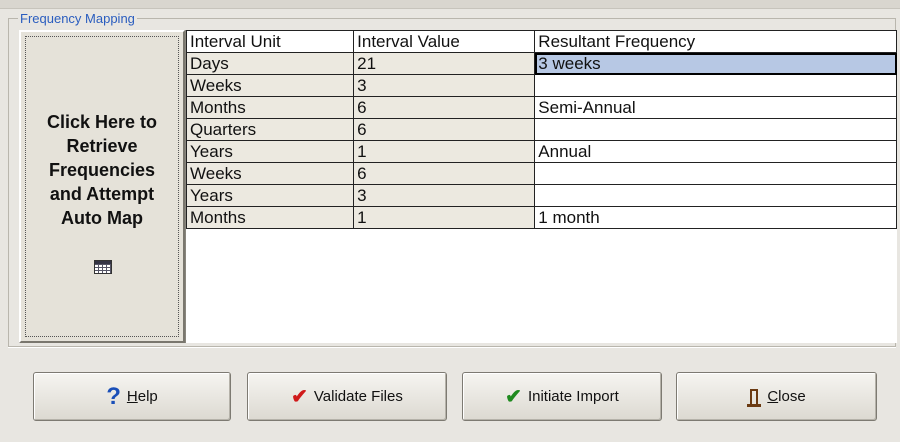  What do you see at coordinates (715, 217) in the screenshot?
I see `resultant-frequency-cell: 1 month` at bounding box center [715, 217].